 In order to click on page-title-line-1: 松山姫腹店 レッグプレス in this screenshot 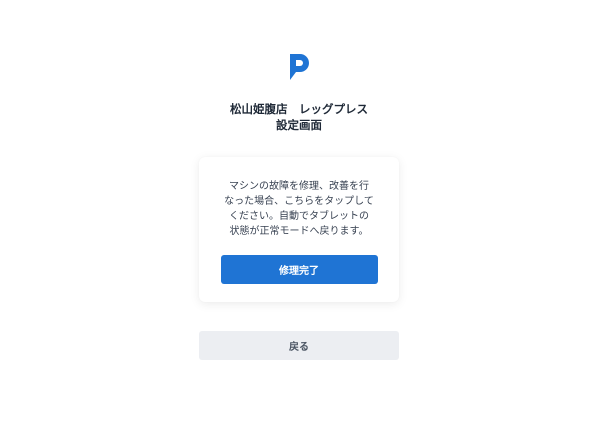, I will do `click(299, 109)`.